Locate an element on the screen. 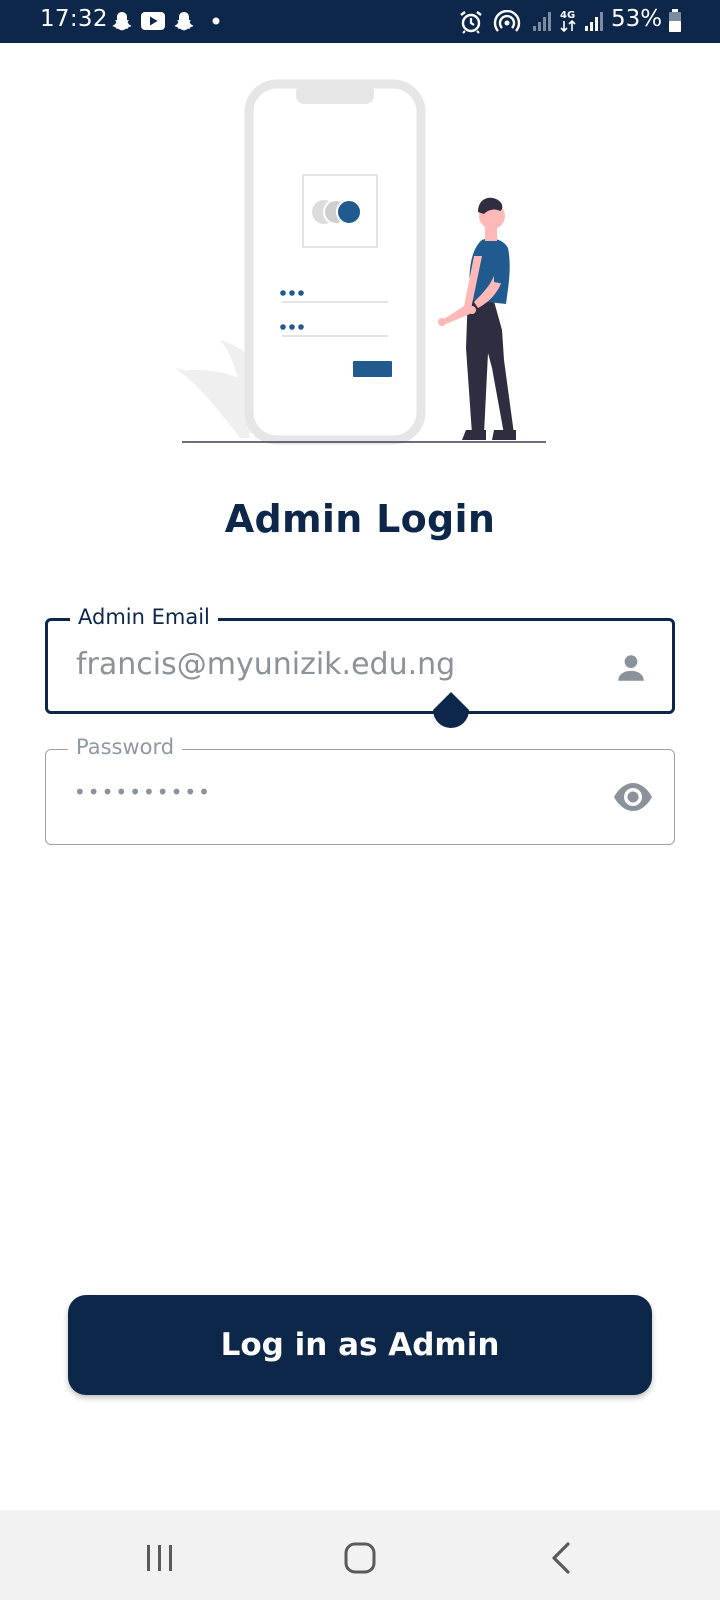 This screenshot has height=1600, width=720. admin-email-value: francis@myunizik.edu.ng is located at coordinates (265, 664).